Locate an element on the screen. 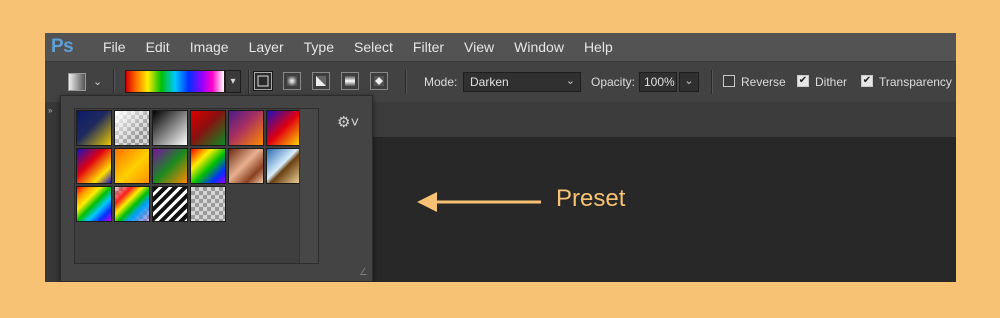  linear-gradient-button is located at coordinates (263, 81).